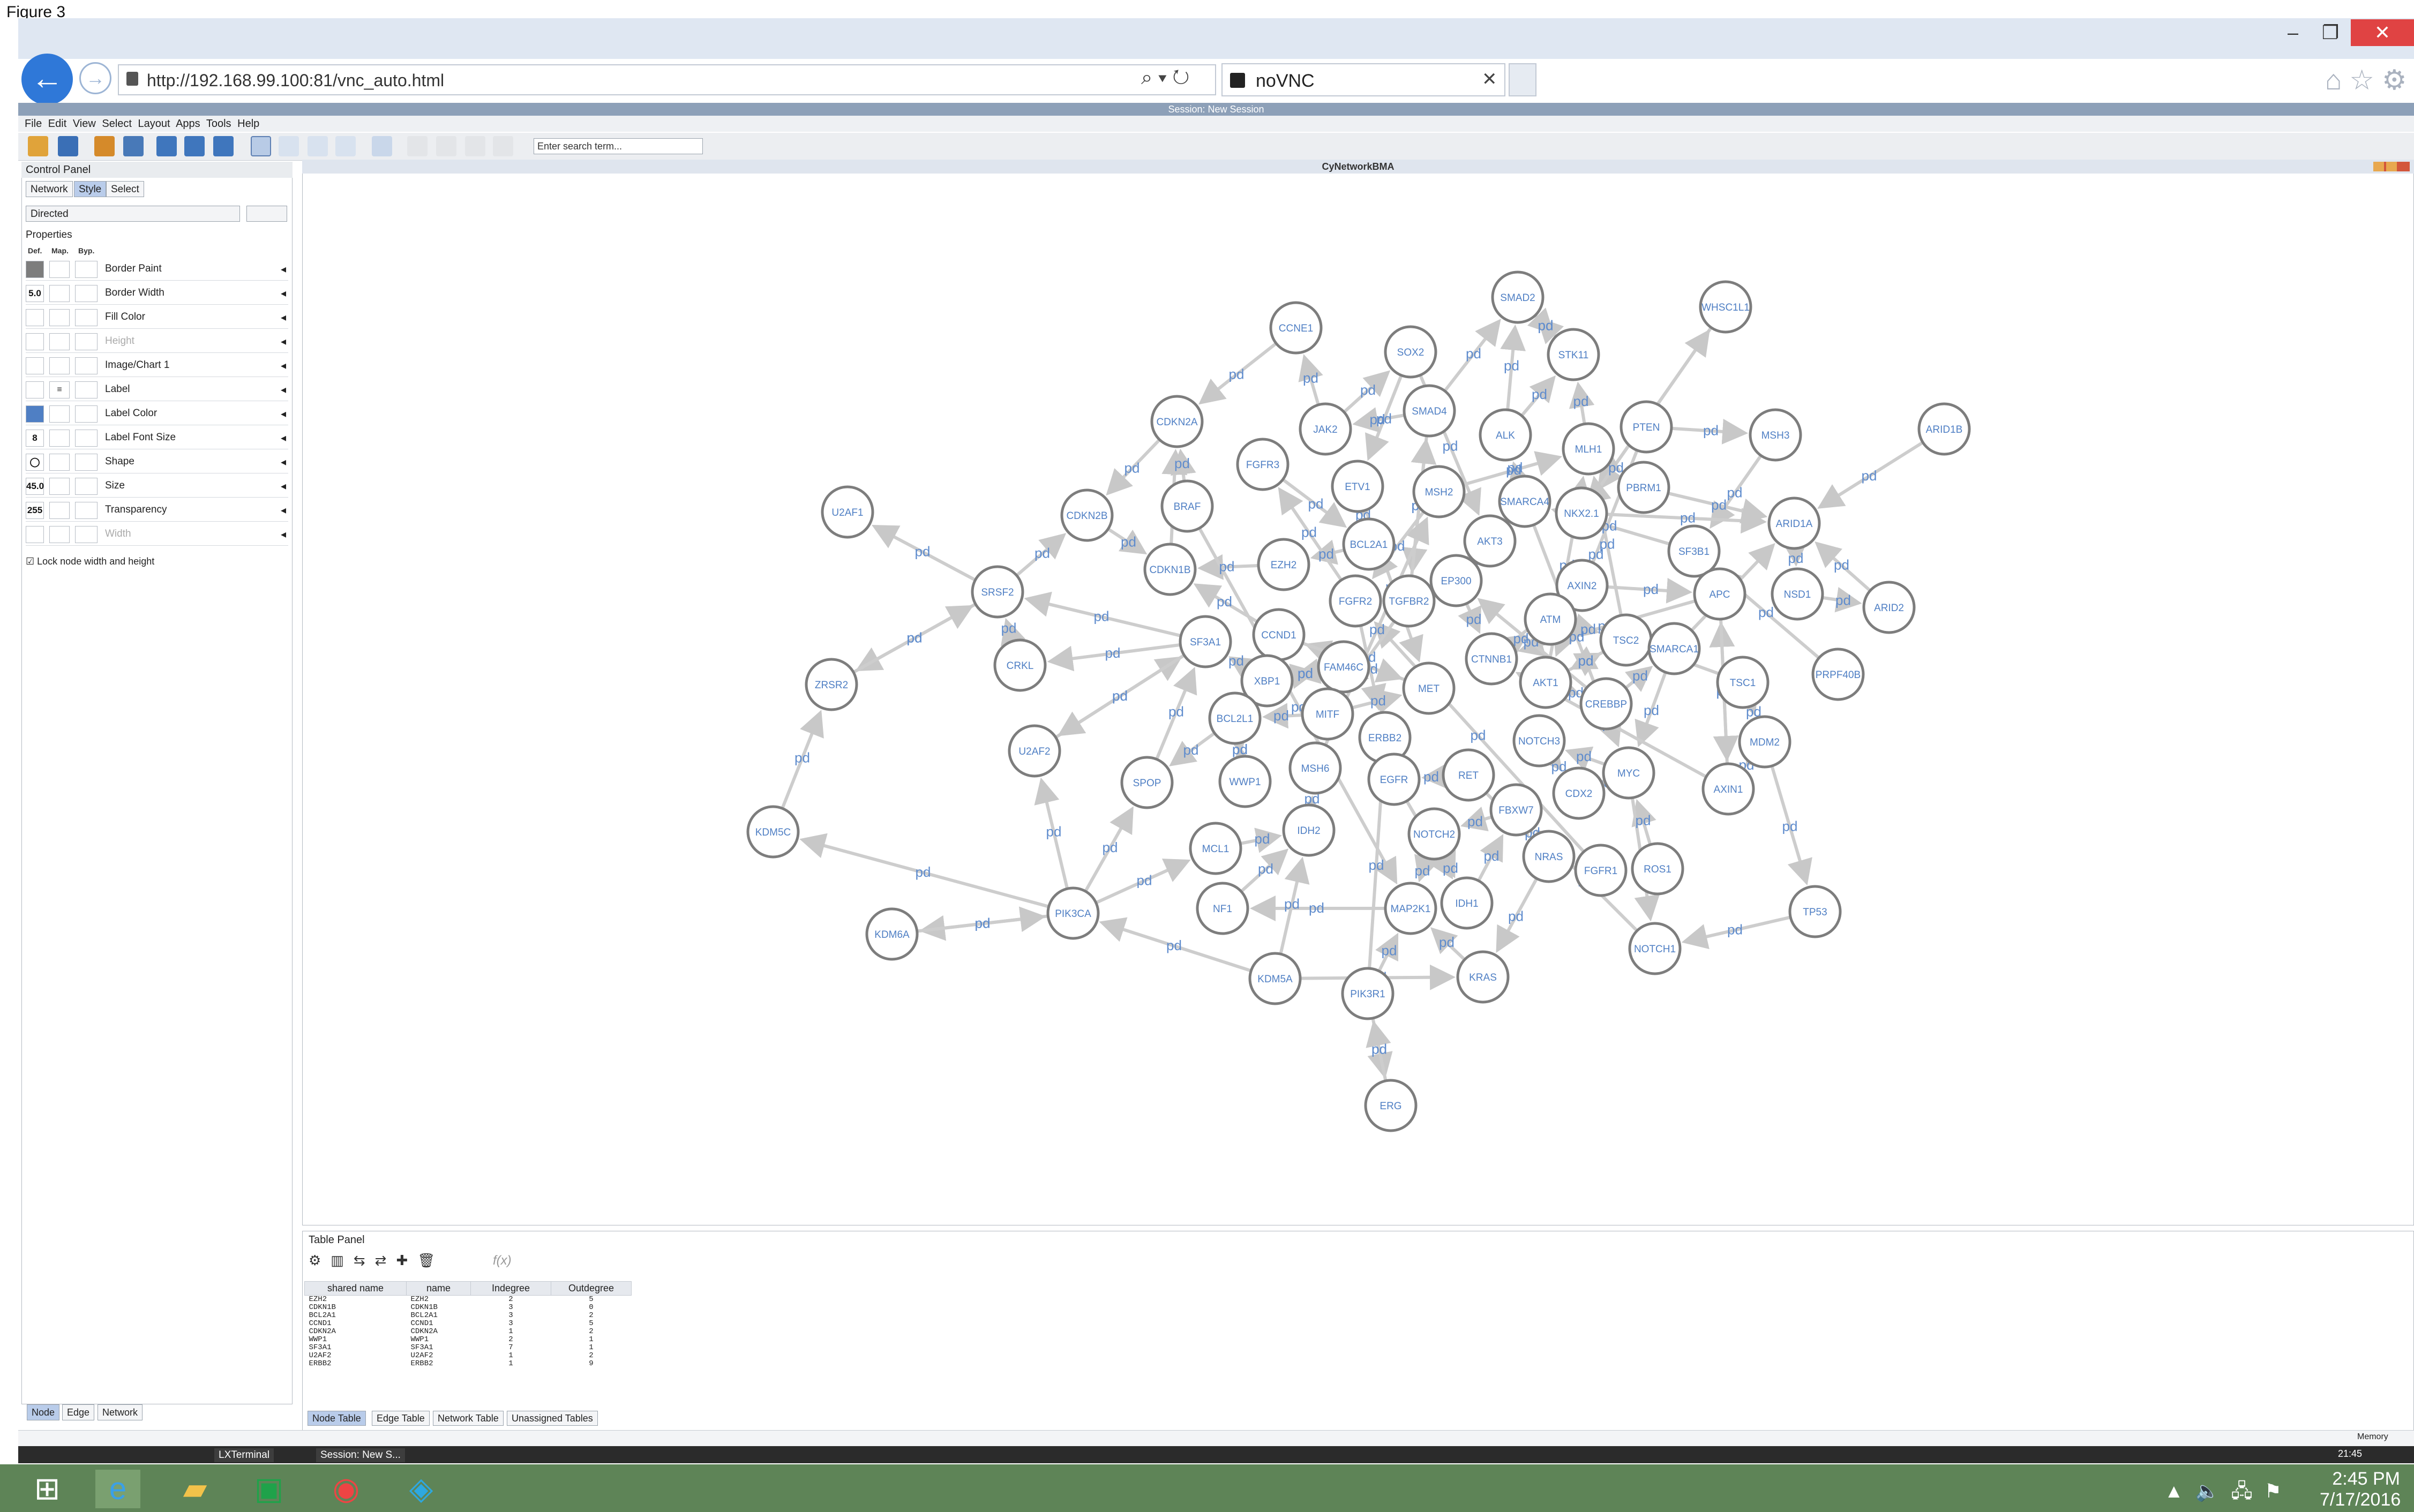 The width and height of the screenshot is (2414, 1512). What do you see at coordinates (35, 462) in the screenshot?
I see `property-default: ◯` at bounding box center [35, 462].